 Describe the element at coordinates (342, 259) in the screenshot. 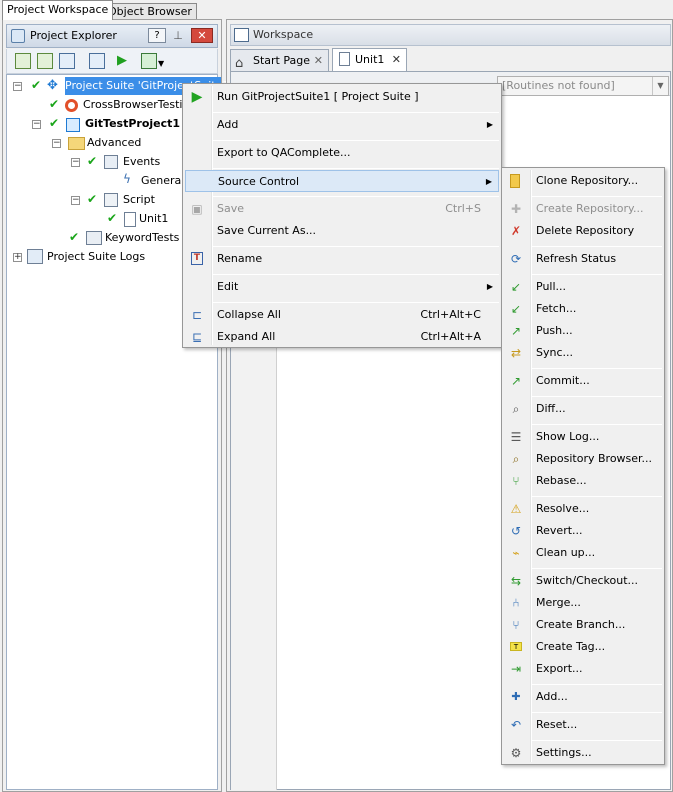

I see `menu-item-rename: T Rename` at that location.